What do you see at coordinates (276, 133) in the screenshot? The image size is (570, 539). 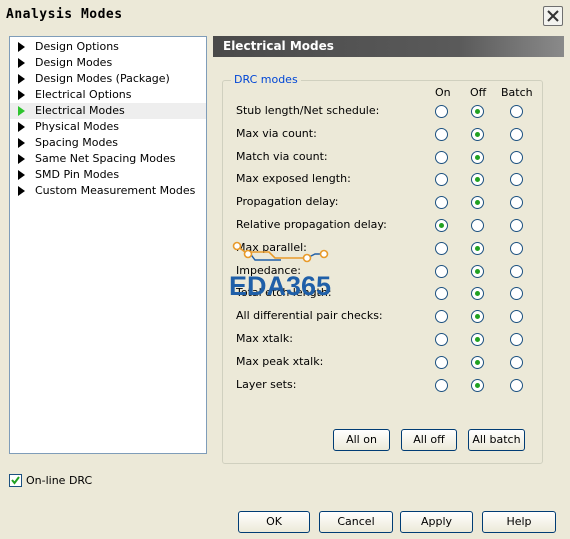 I see `drc-row-label: Max via count:` at bounding box center [276, 133].